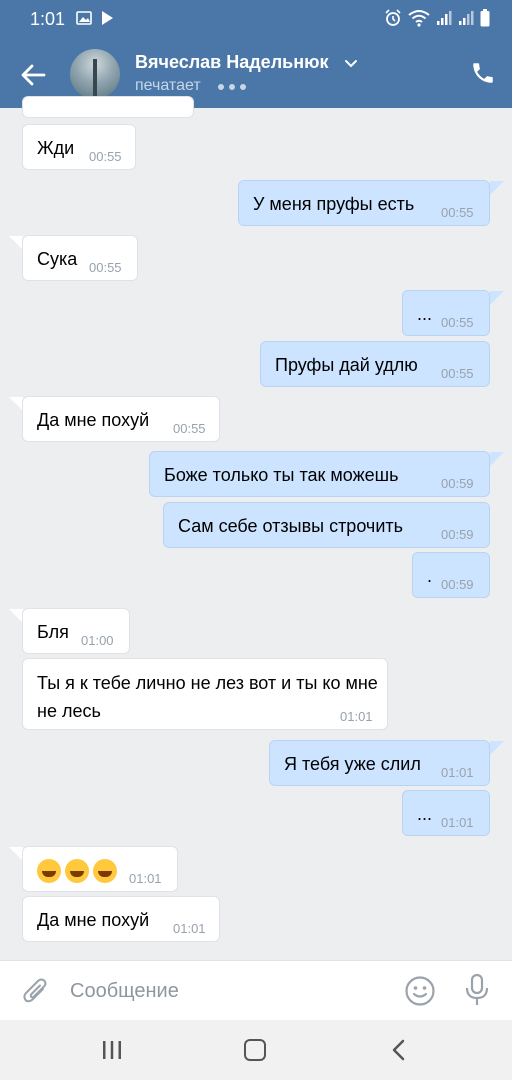  What do you see at coordinates (231, 62) in the screenshot?
I see `contact-name: Вячеслав Надельнюк` at bounding box center [231, 62].